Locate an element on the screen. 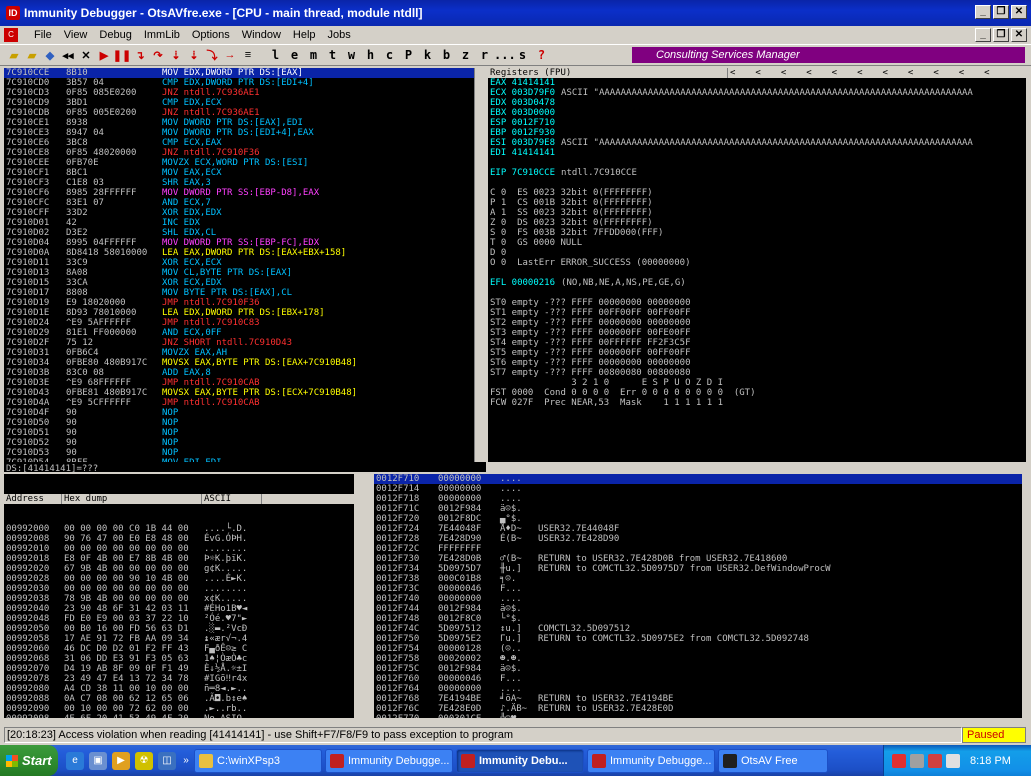  menu-debug: Debug is located at coordinates (115, 35).